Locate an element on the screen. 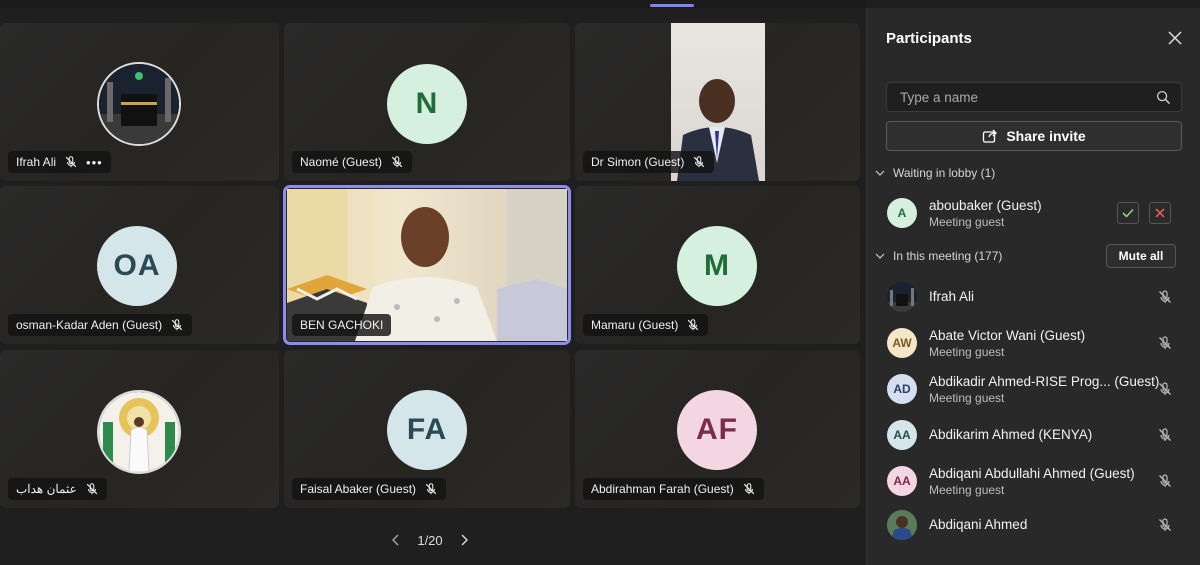 The height and width of the screenshot is (565, 1200). meeting-section-header: In this meeting (177) is located at coordinates (938, 256).